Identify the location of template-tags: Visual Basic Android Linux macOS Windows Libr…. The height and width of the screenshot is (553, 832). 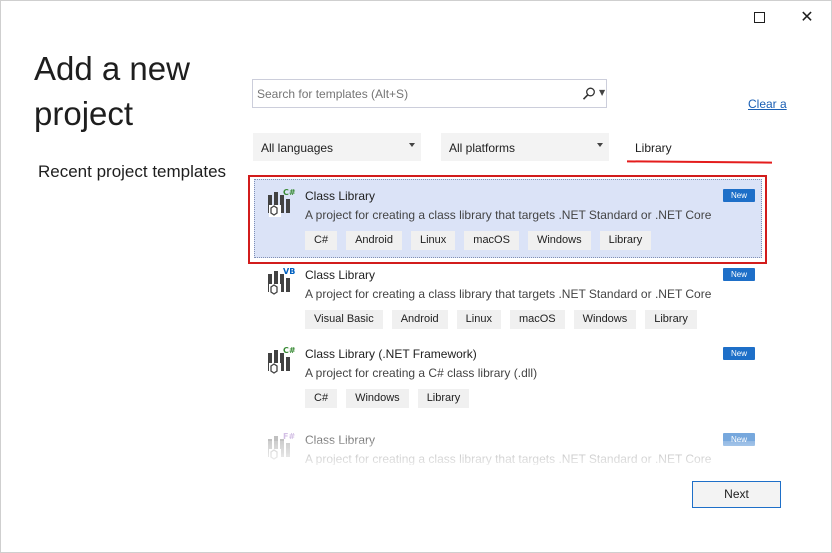
(501, 319).